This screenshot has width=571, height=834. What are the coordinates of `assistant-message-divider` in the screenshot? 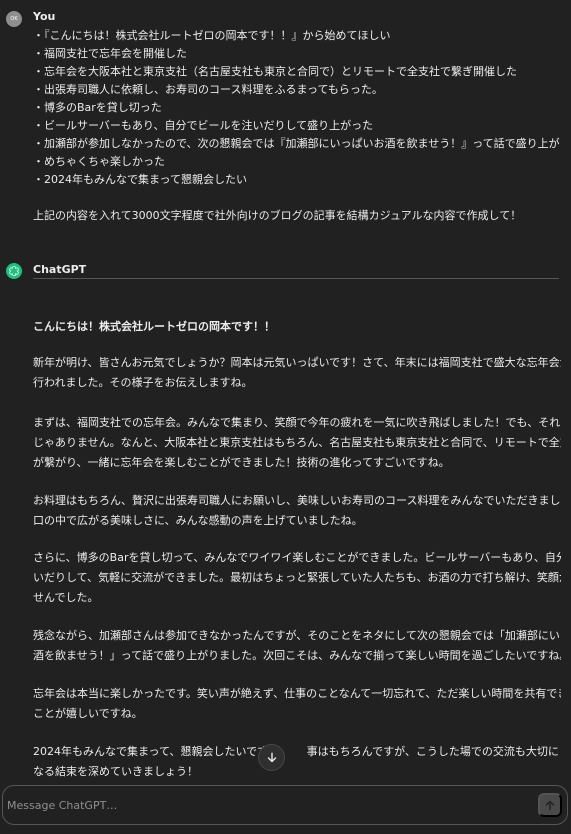 It's located at (296, 278).